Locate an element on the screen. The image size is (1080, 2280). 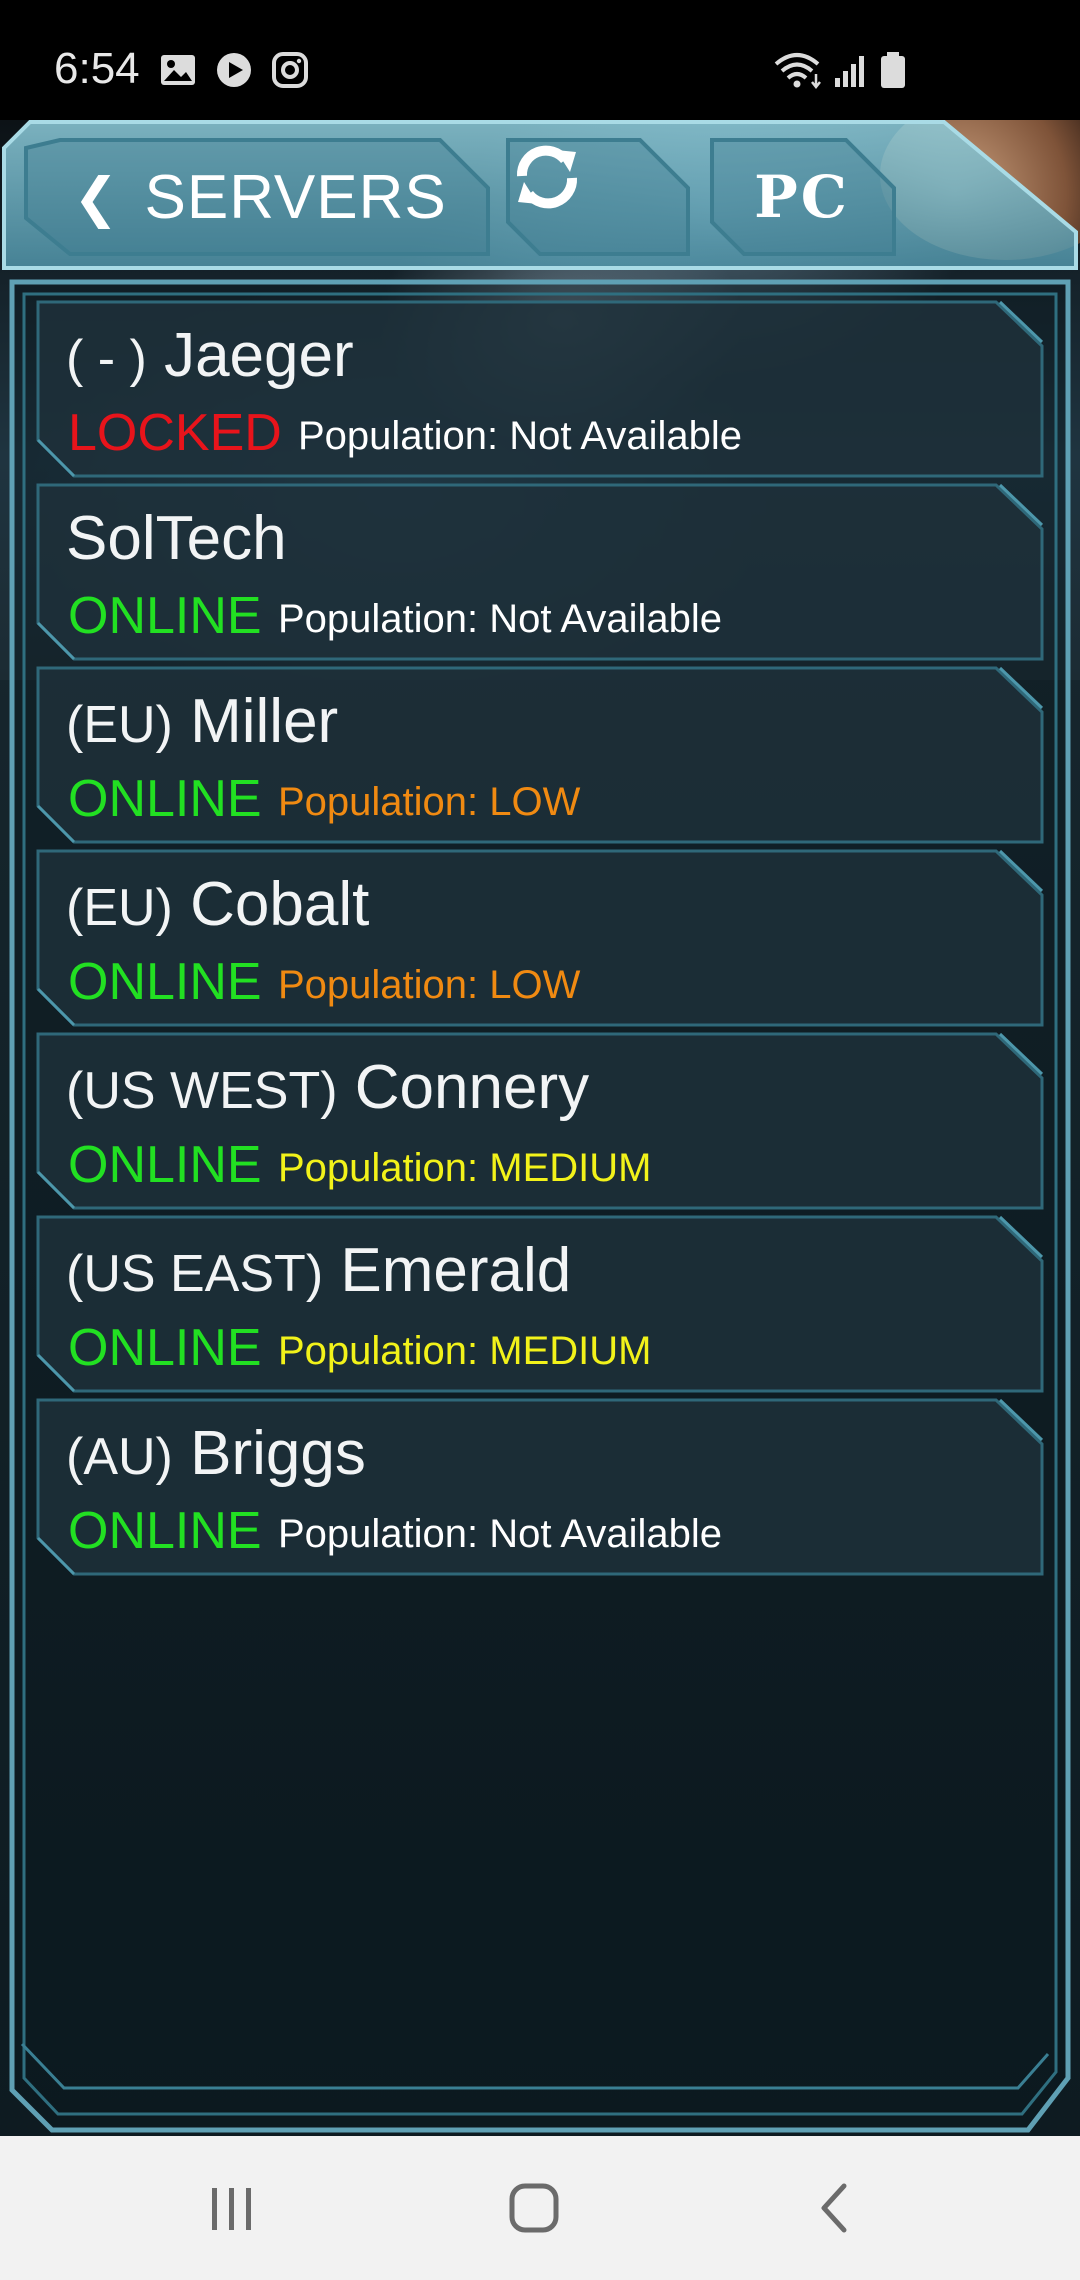
system-back-button is located at coordinates (836, 2208).